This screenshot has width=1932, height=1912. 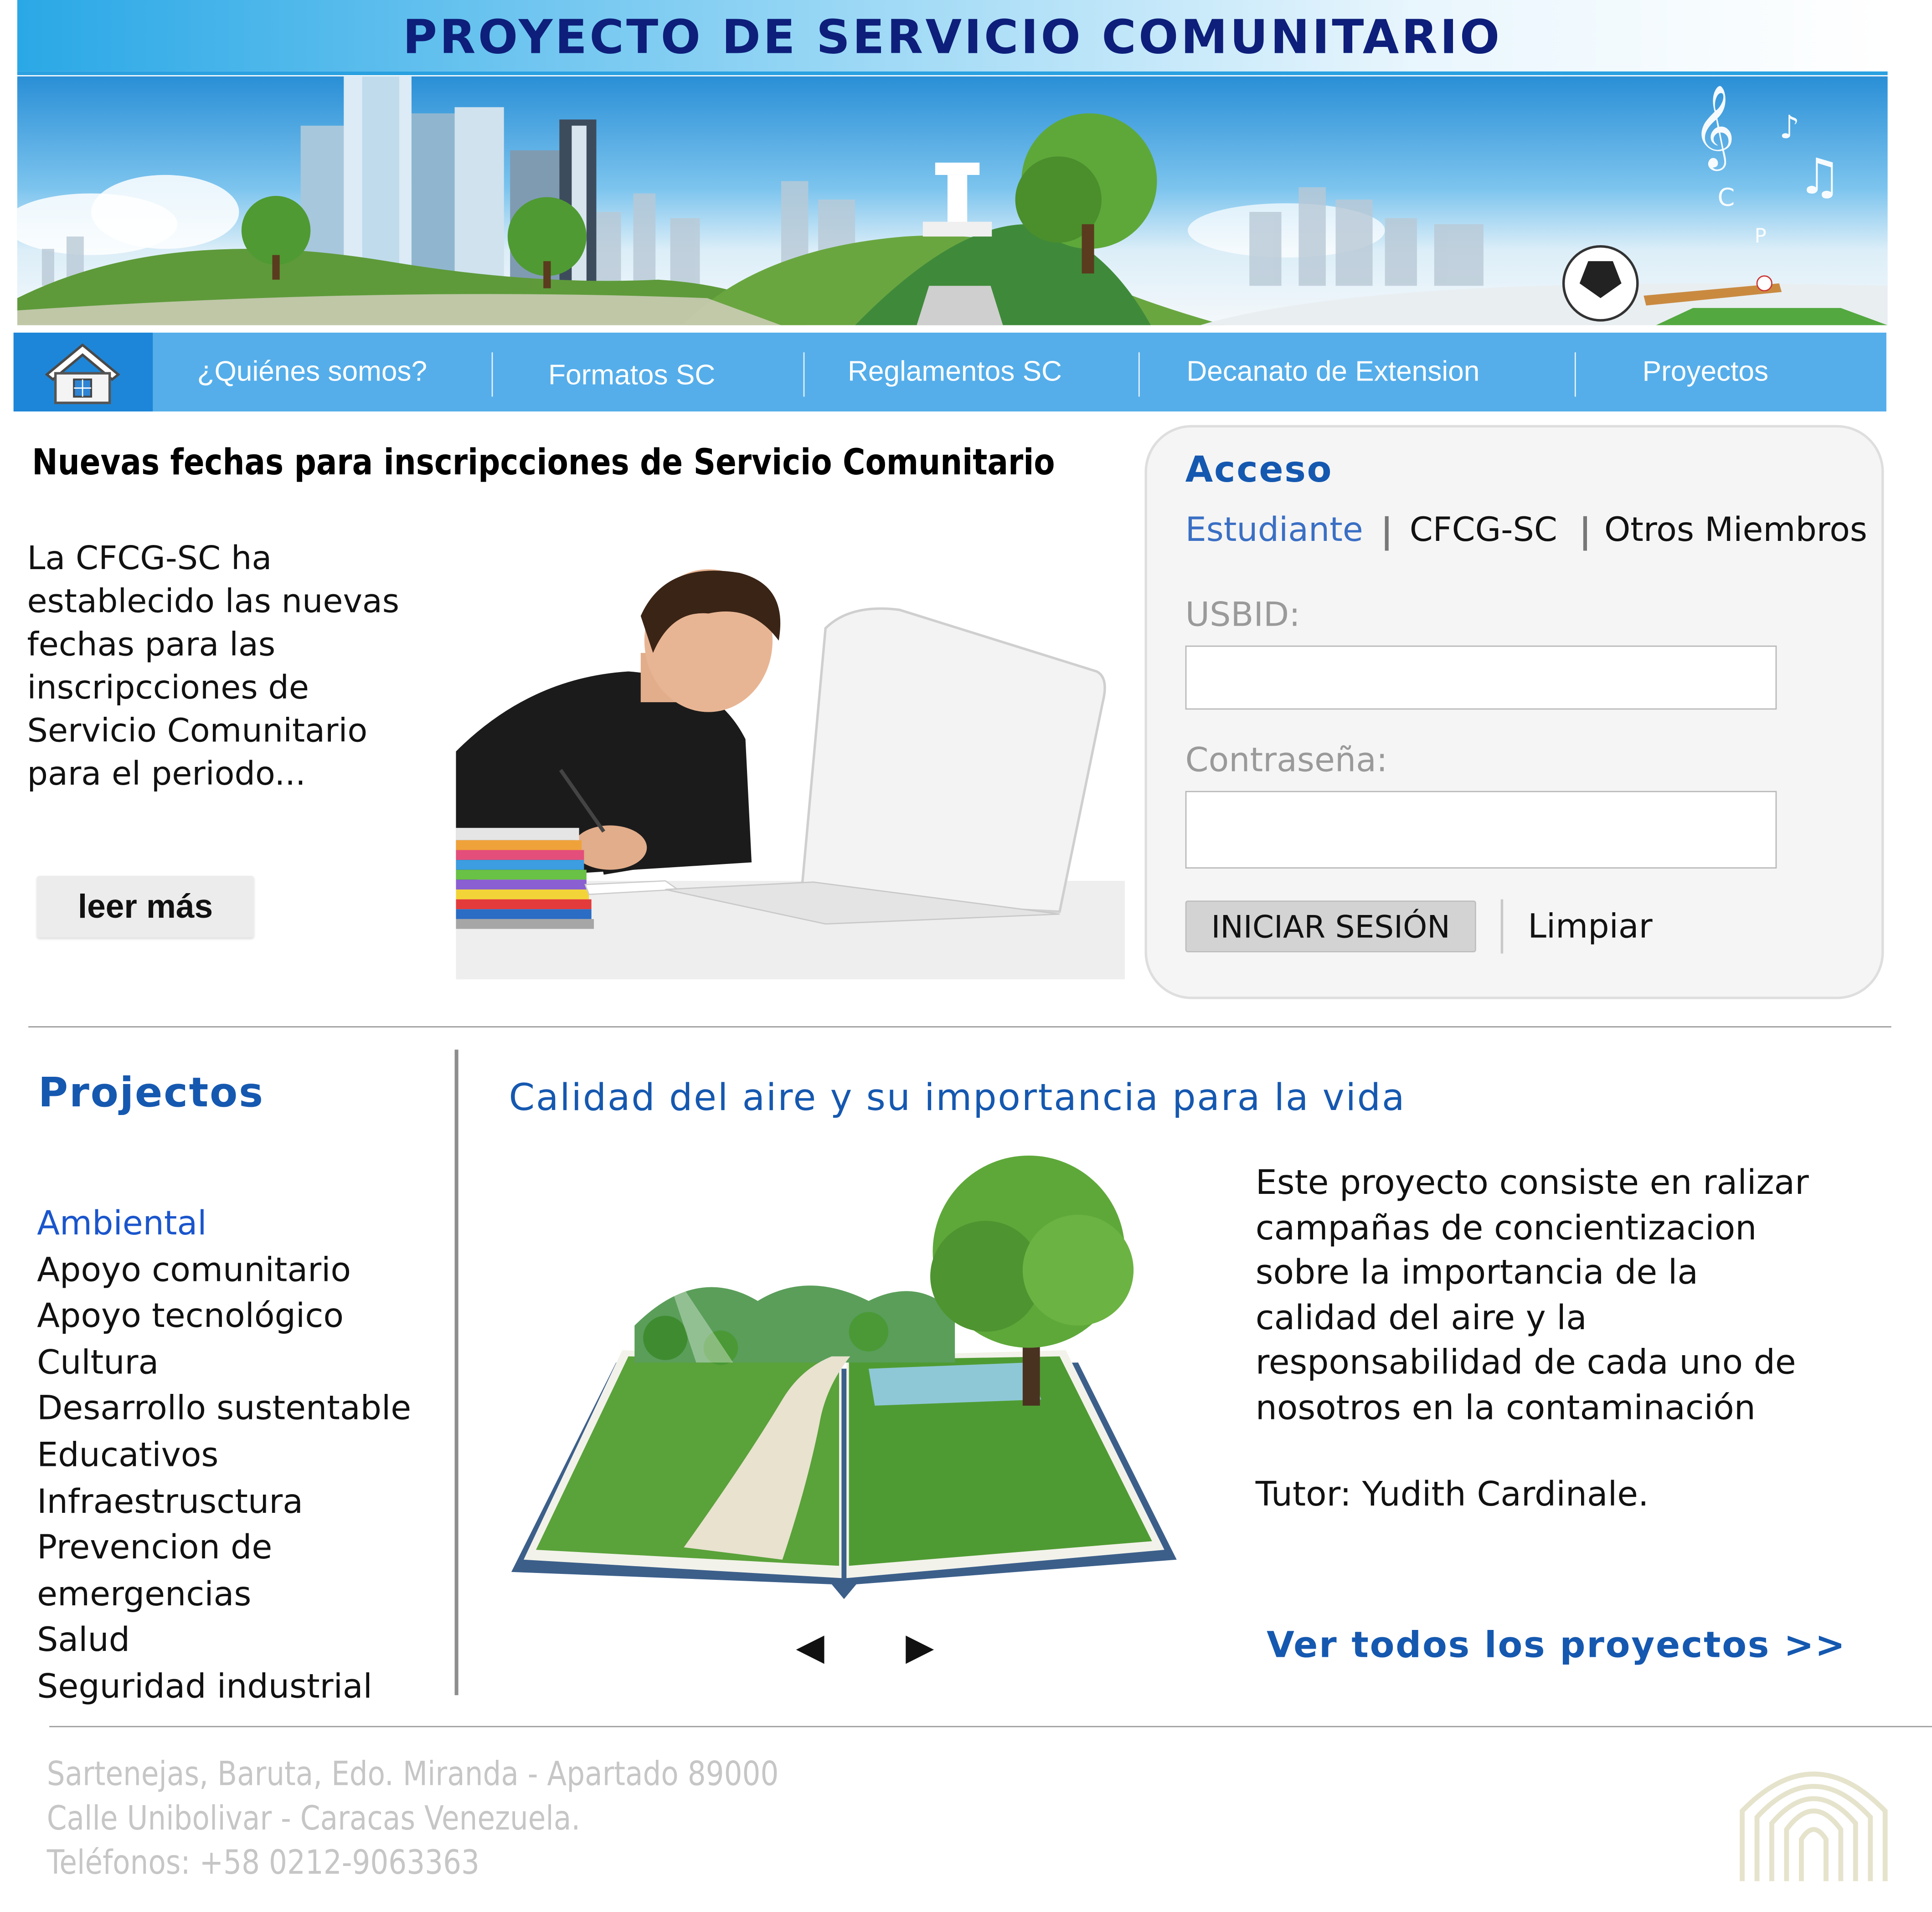 I want to click on category-seguridad-industrial: Seguridad industrial, so click(x=246, y=1688).